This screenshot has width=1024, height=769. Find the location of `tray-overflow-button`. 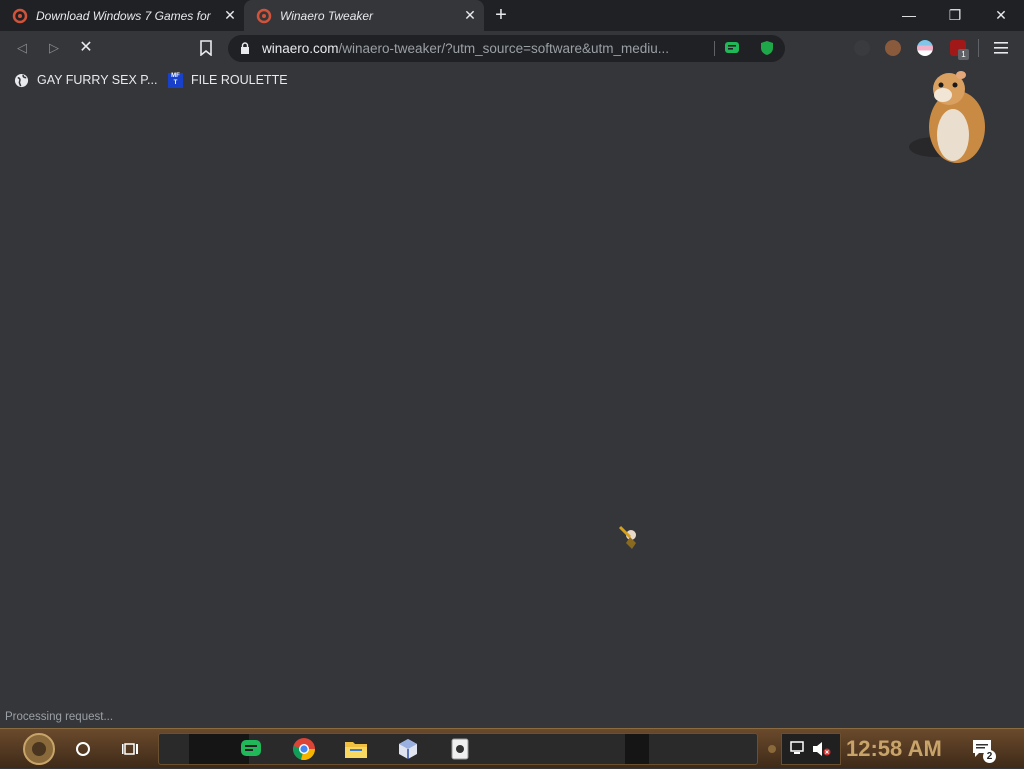

tray-overflow-button is located at coordinates (772, 749).